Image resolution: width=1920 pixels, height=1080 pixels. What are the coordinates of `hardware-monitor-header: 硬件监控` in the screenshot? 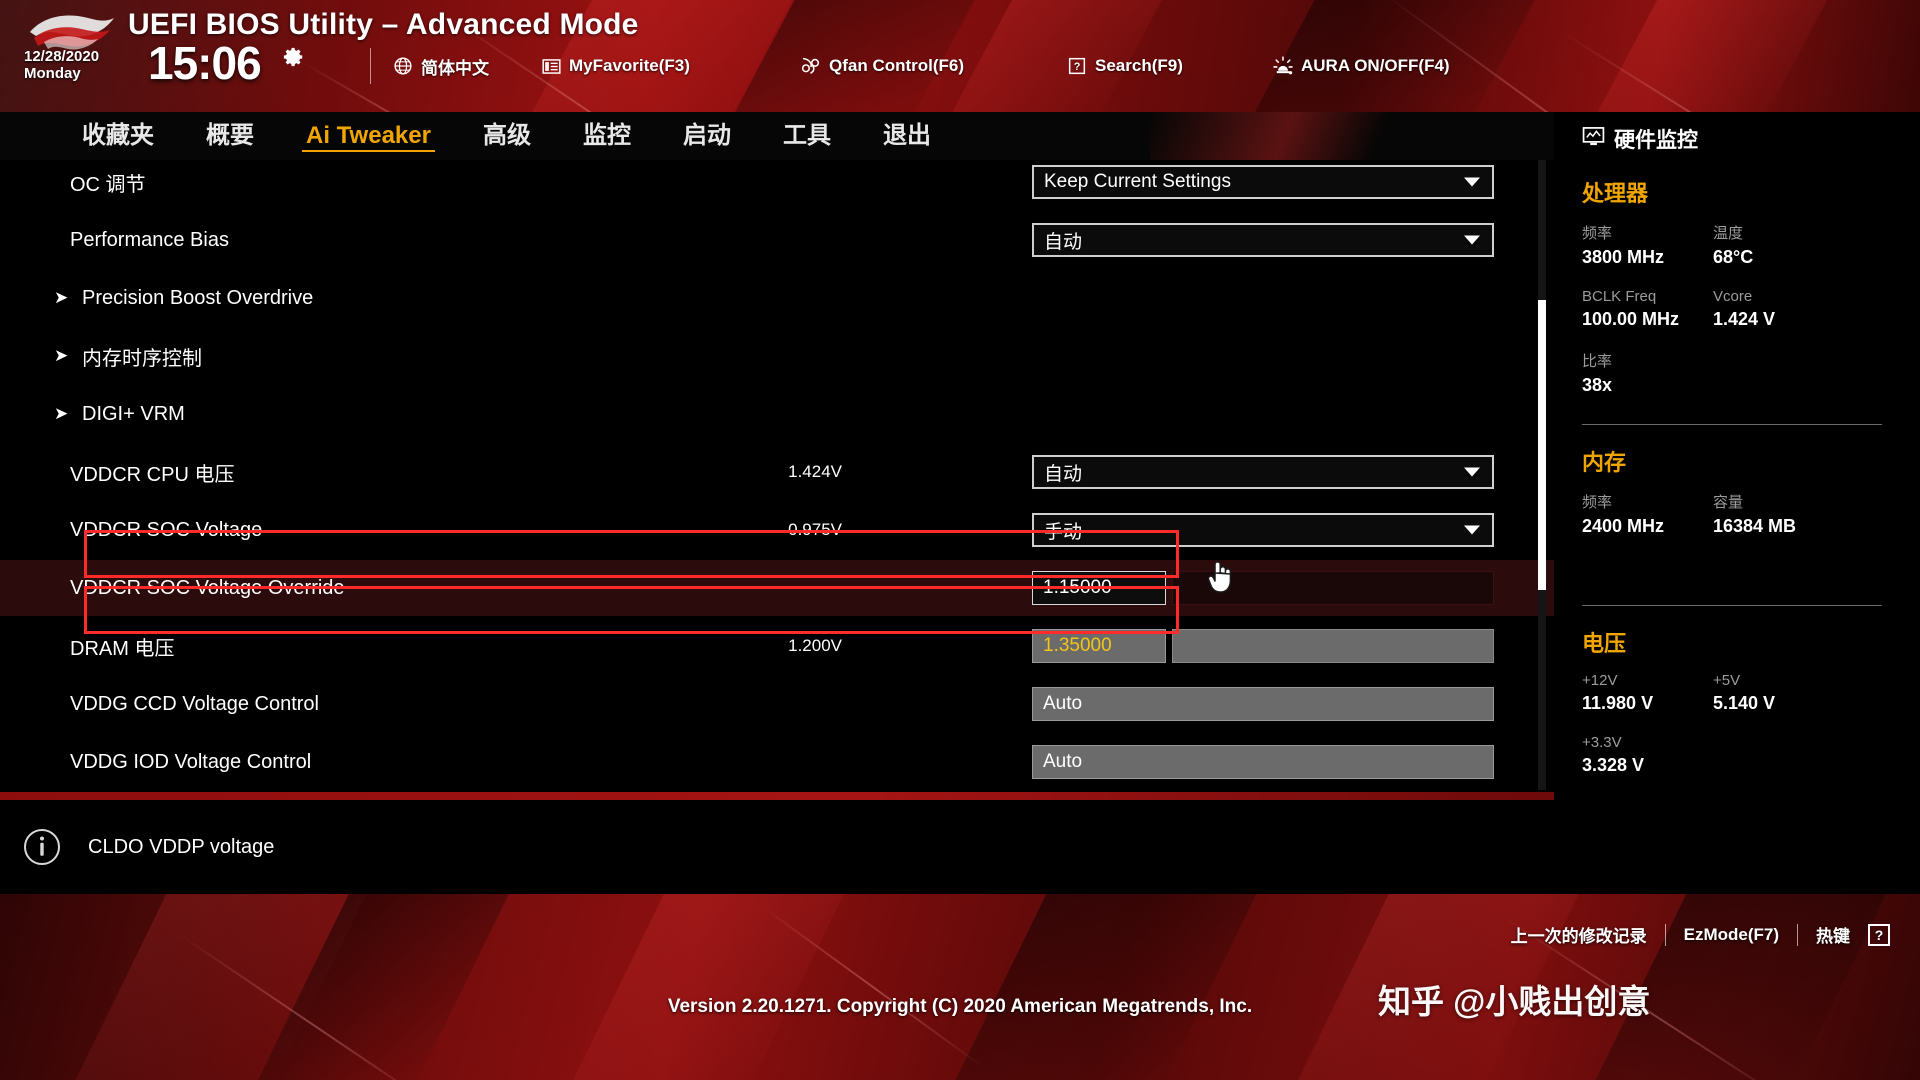 It's located at (1751, 139).